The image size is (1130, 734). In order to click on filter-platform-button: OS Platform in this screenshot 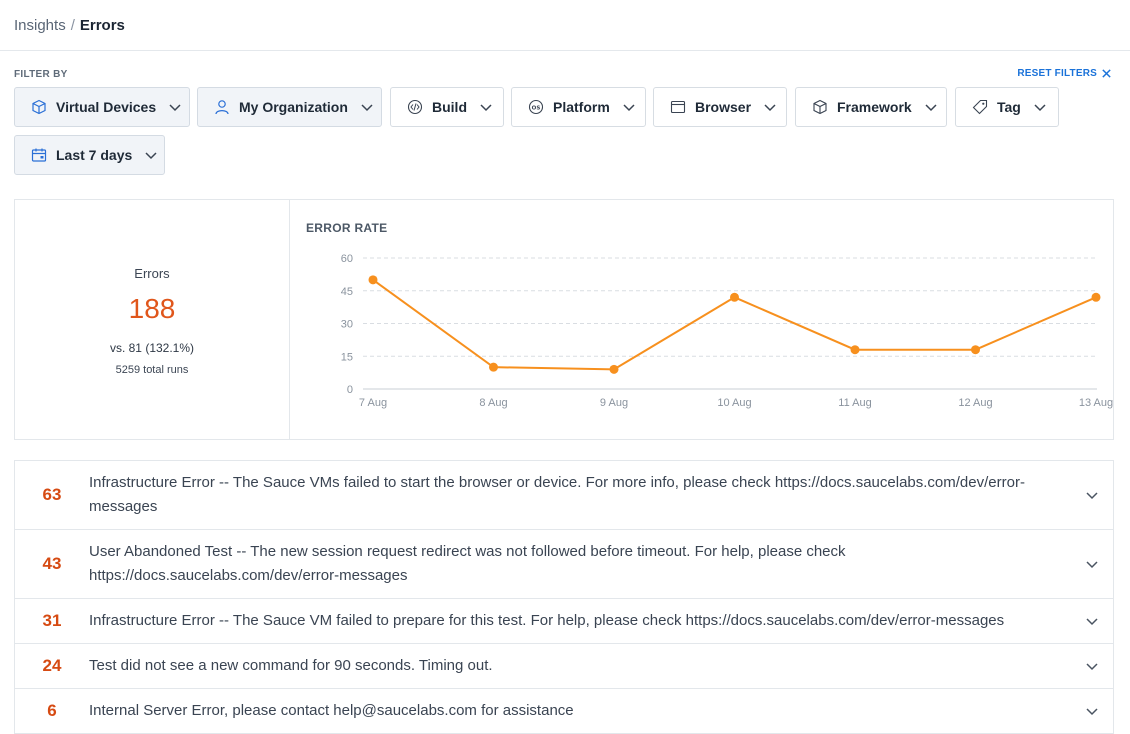, I will do `click(578, 107)`.